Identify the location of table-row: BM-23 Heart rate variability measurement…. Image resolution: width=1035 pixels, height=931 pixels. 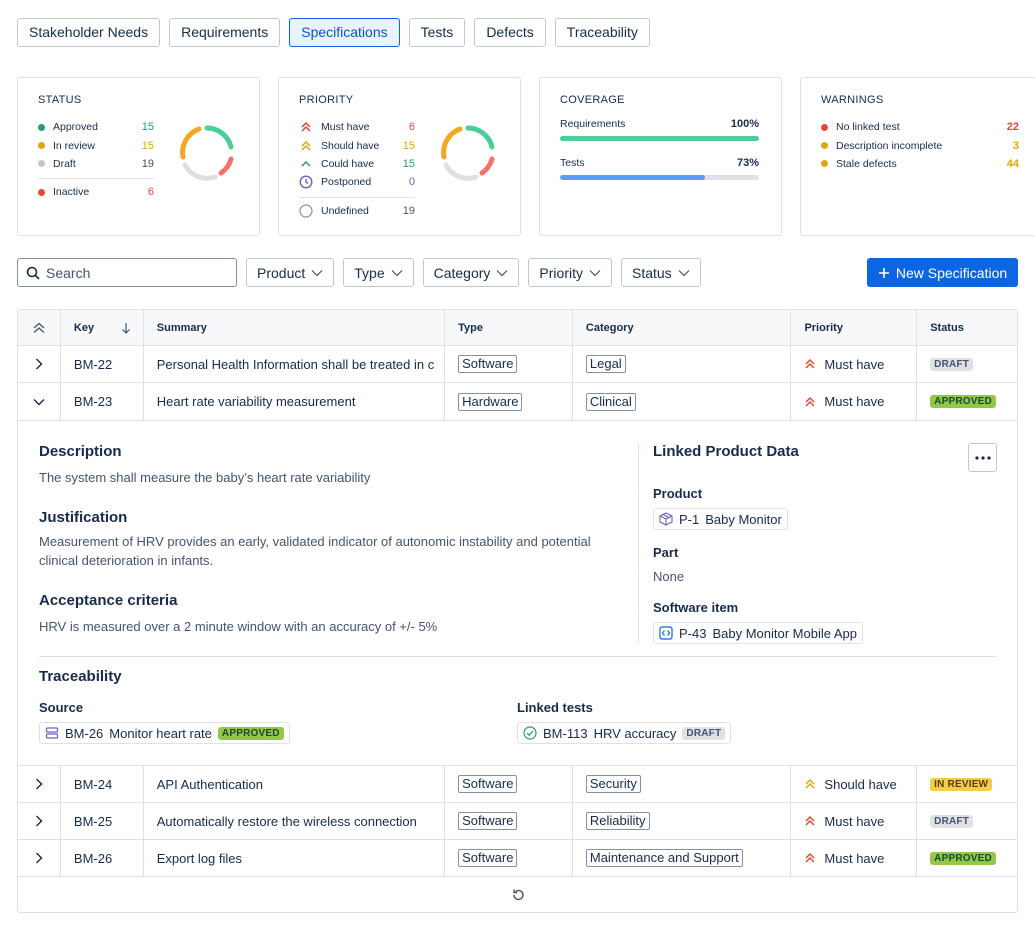
(517, 401).